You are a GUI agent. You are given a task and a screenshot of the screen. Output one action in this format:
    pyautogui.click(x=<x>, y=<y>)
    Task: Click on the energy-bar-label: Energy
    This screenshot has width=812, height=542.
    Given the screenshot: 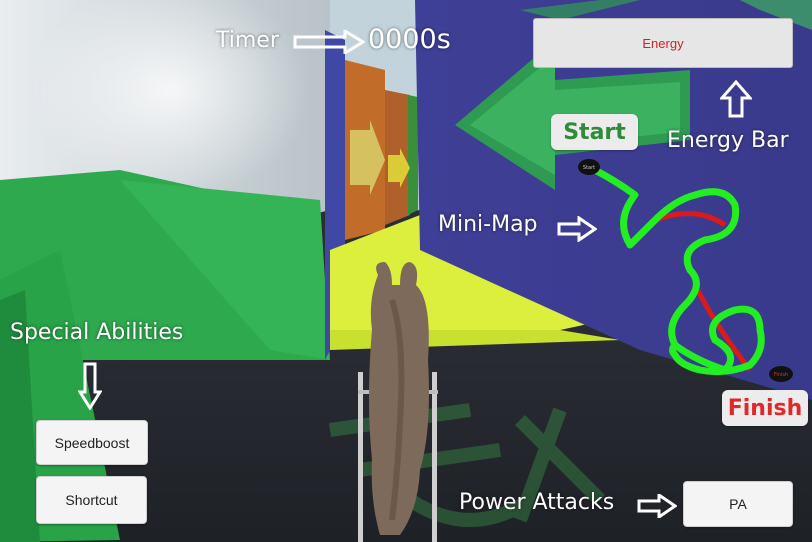 What is the action you would take?
    pyautogui.click(x=663, y=43)
    